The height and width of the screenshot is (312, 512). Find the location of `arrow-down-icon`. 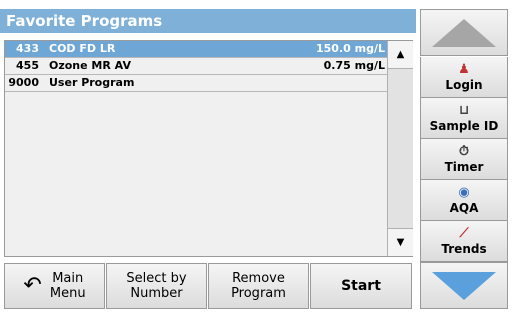

arrow-down-icon is located at coordinates (464, 285).